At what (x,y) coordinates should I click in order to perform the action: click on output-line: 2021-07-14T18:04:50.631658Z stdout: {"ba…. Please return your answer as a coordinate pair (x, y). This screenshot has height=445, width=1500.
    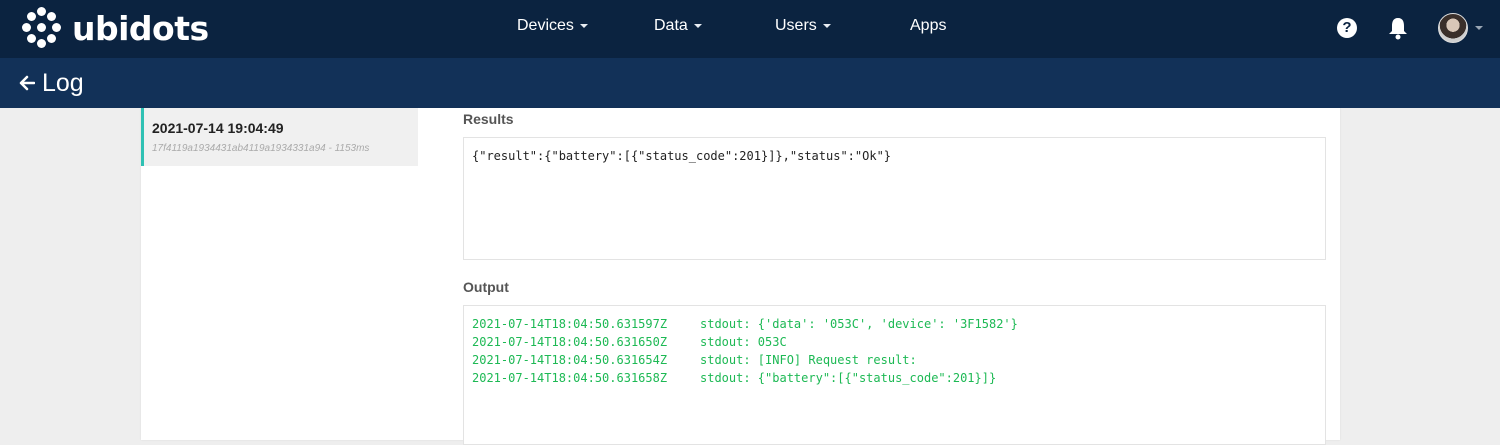
    Looking at the image, I should click on (894, 380).